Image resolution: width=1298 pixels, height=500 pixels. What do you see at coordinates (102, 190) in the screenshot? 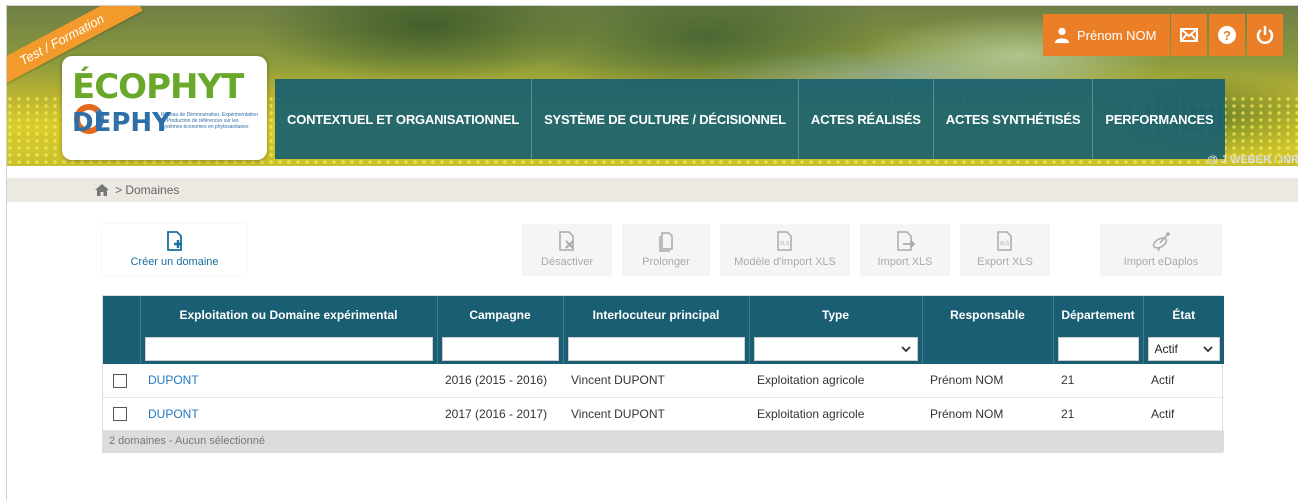
I see `home-icon` at bounding box center [102, 190].